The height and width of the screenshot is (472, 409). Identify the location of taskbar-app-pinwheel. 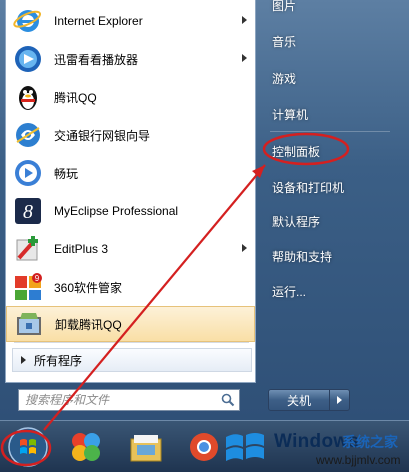
(86, 447).